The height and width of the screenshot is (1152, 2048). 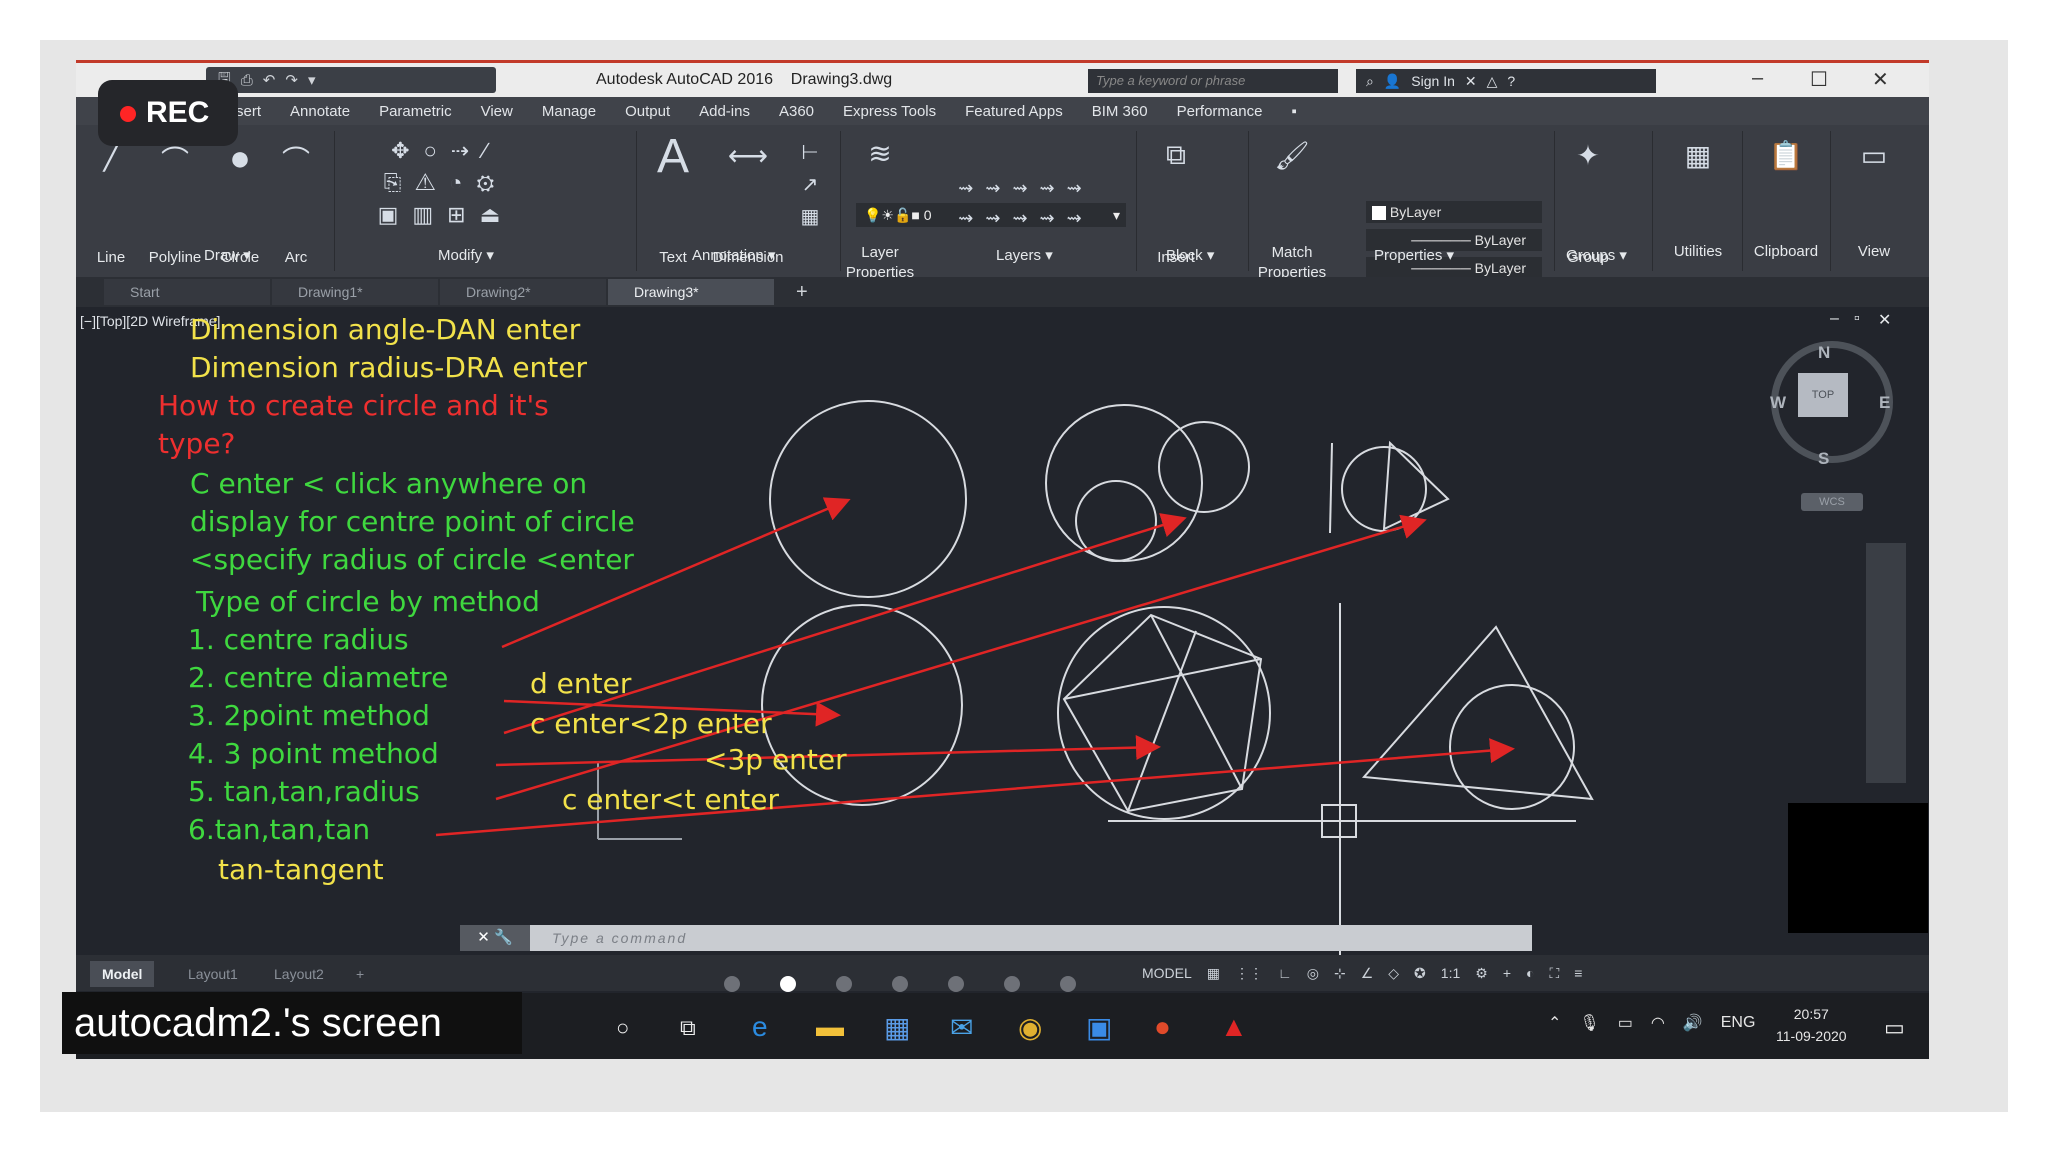 I want to click on compass-e: E, so click(x=1885, y=402).